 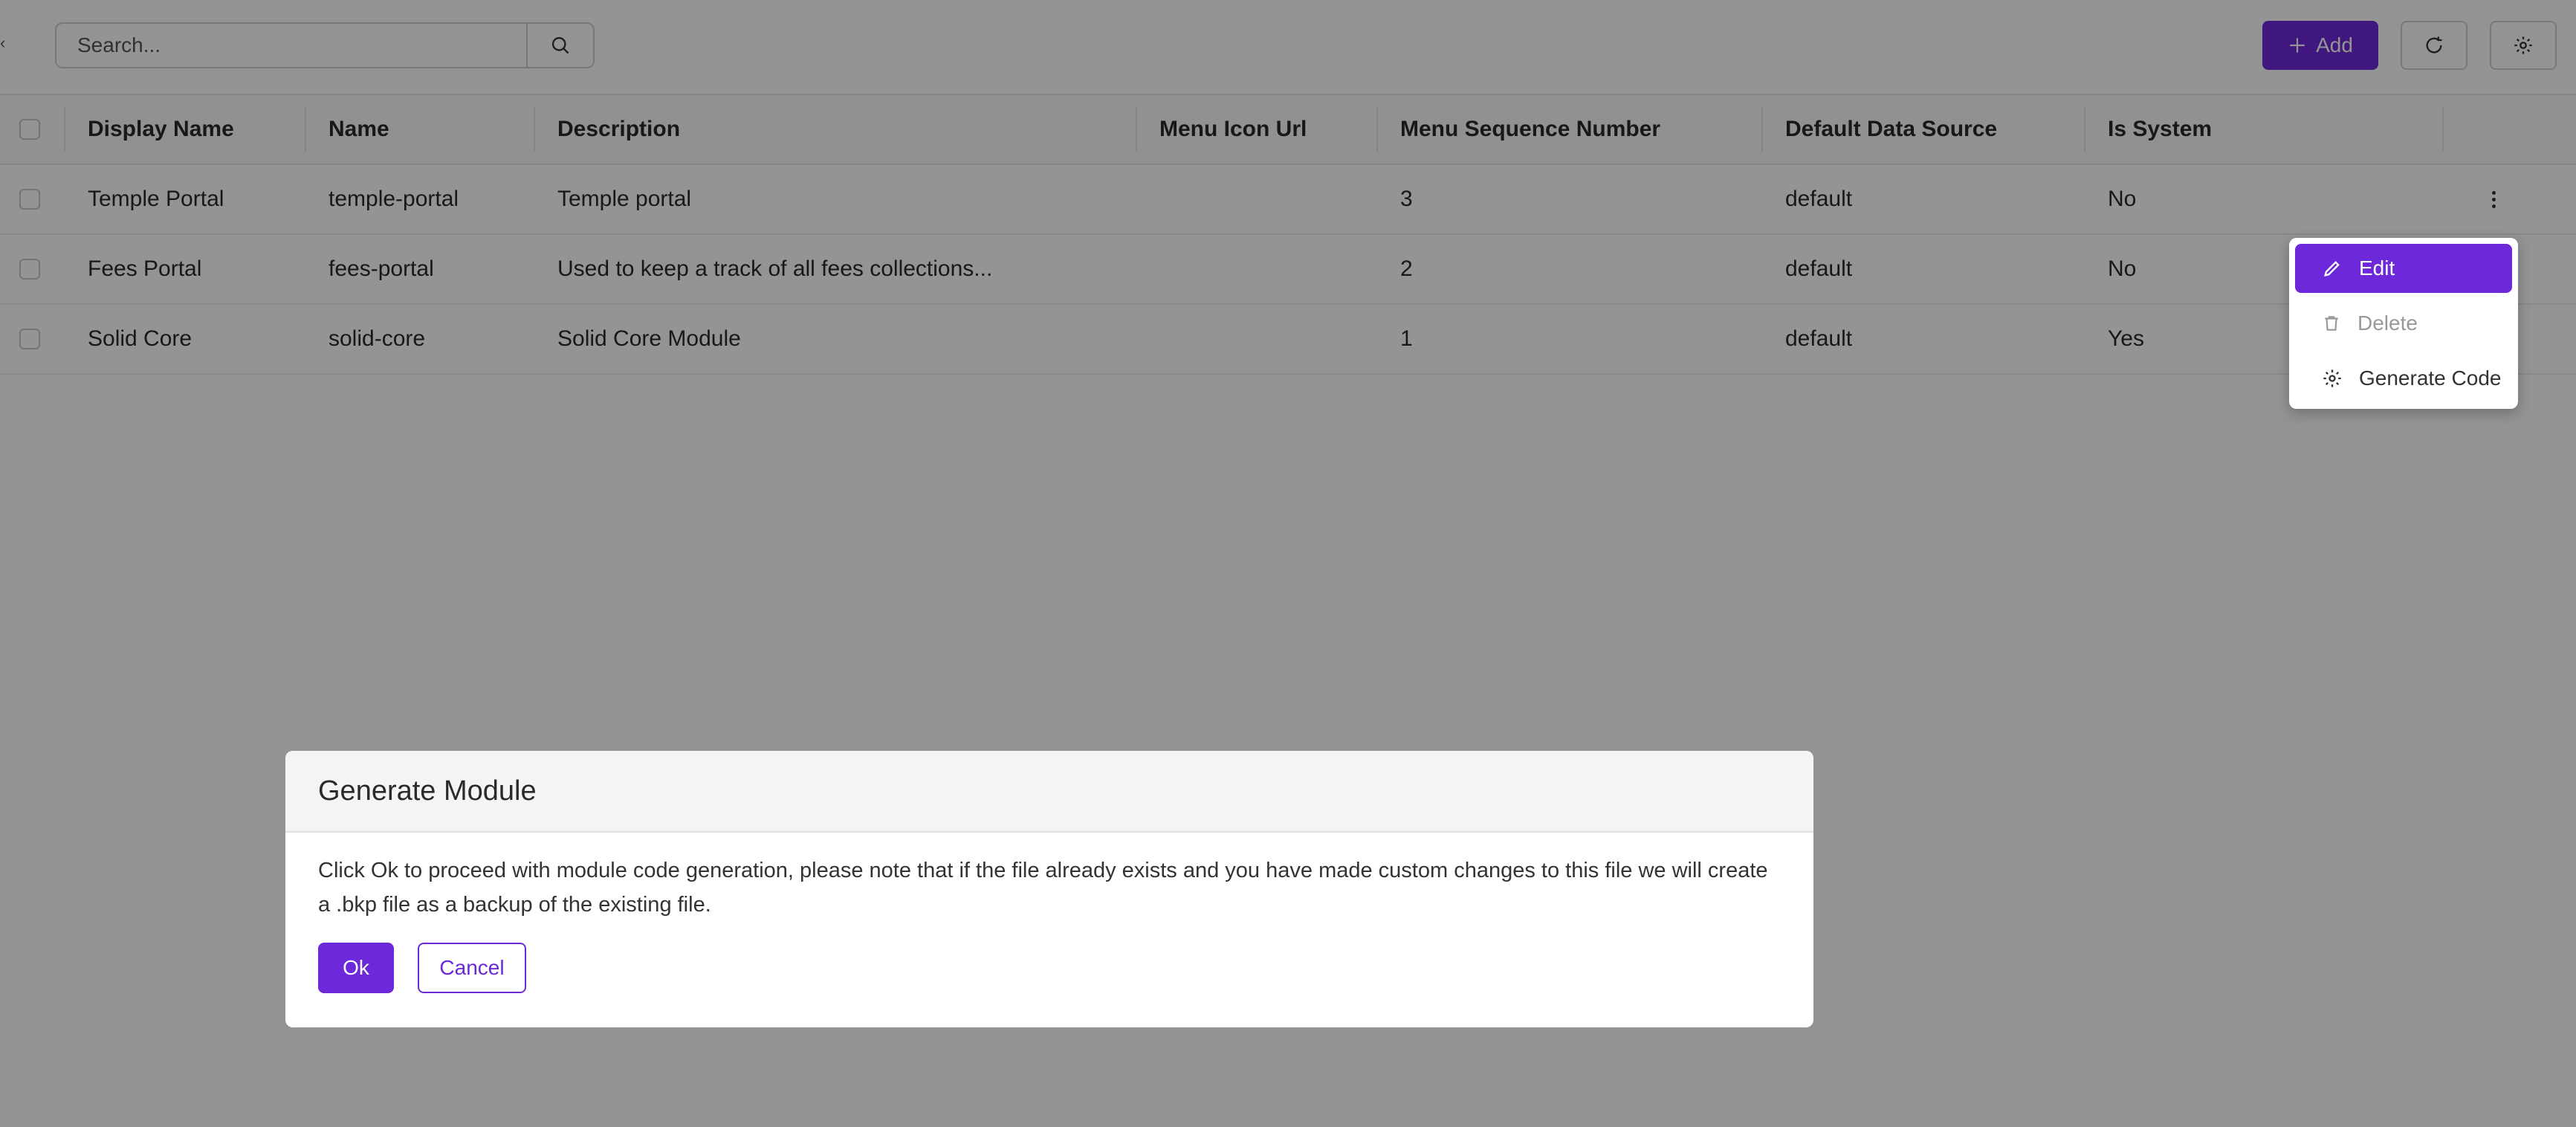 I want to click on menu-item-delete: Delete, so click(x=2403, y=323).